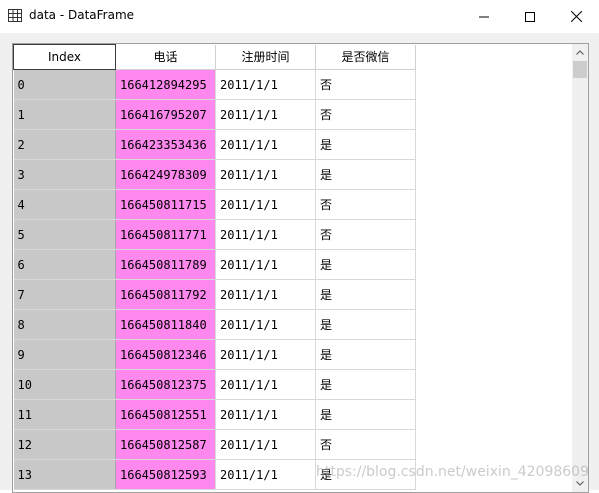 This screenshot has width=599, height=493. Describe the element at coordinates (165, 234) in the screenshot. I see `phone-cell: 166450811771` at that location.